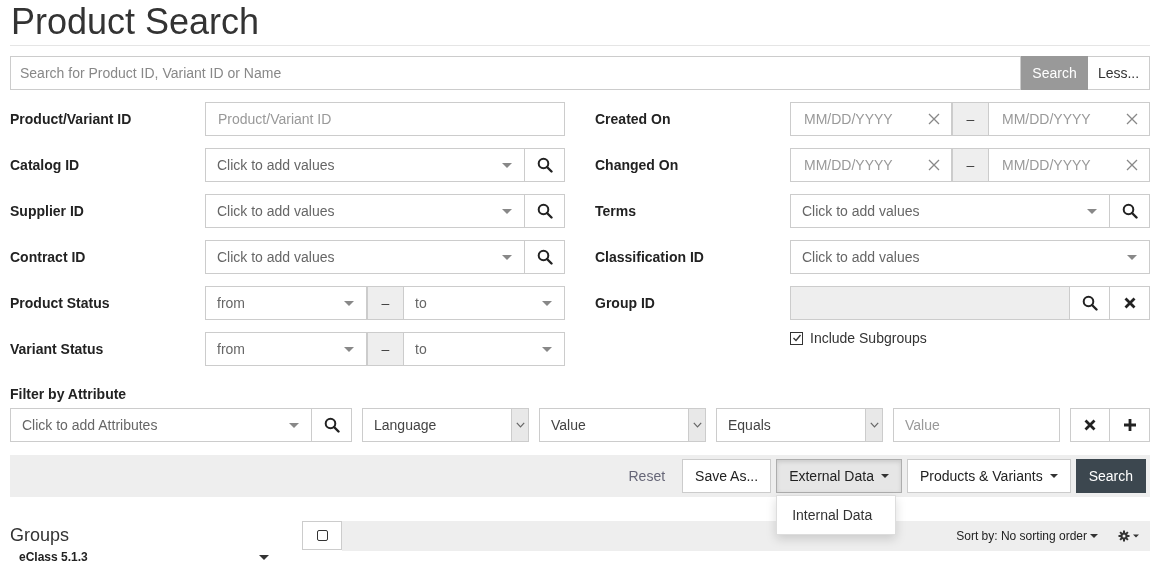  I want to click on field-label: Catalog ID, so click(45, 165).